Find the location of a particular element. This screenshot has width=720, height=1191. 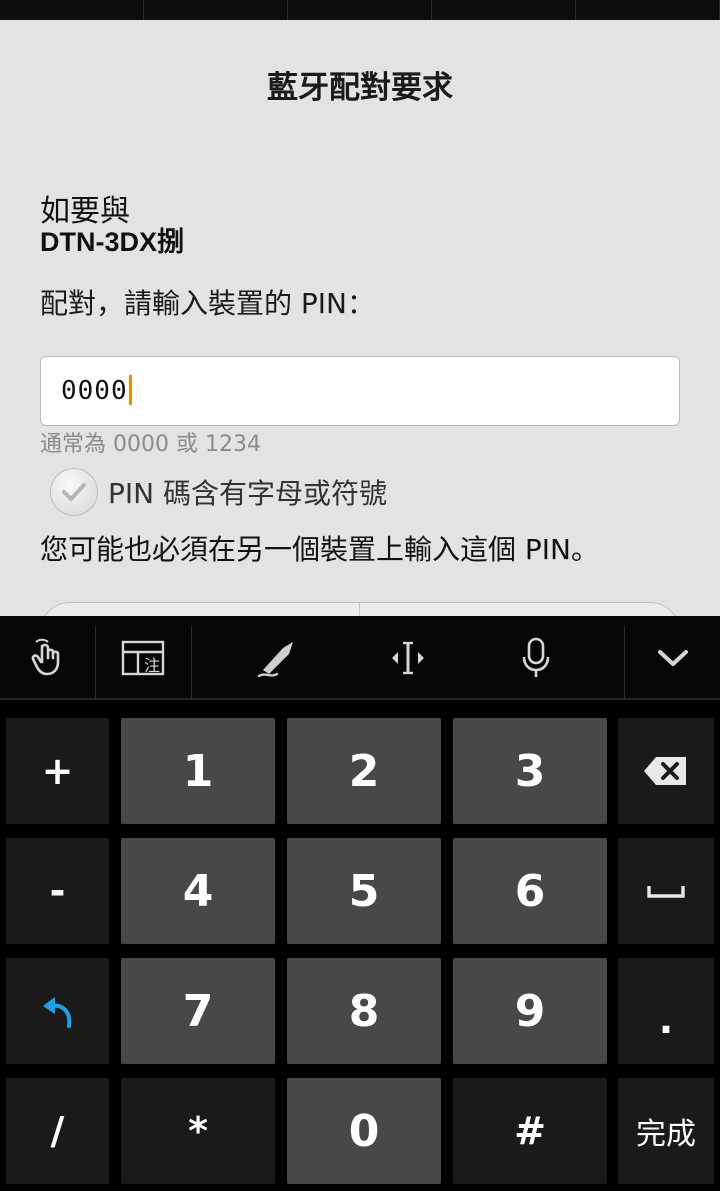

space-icon is located at coordinates (666, 892).